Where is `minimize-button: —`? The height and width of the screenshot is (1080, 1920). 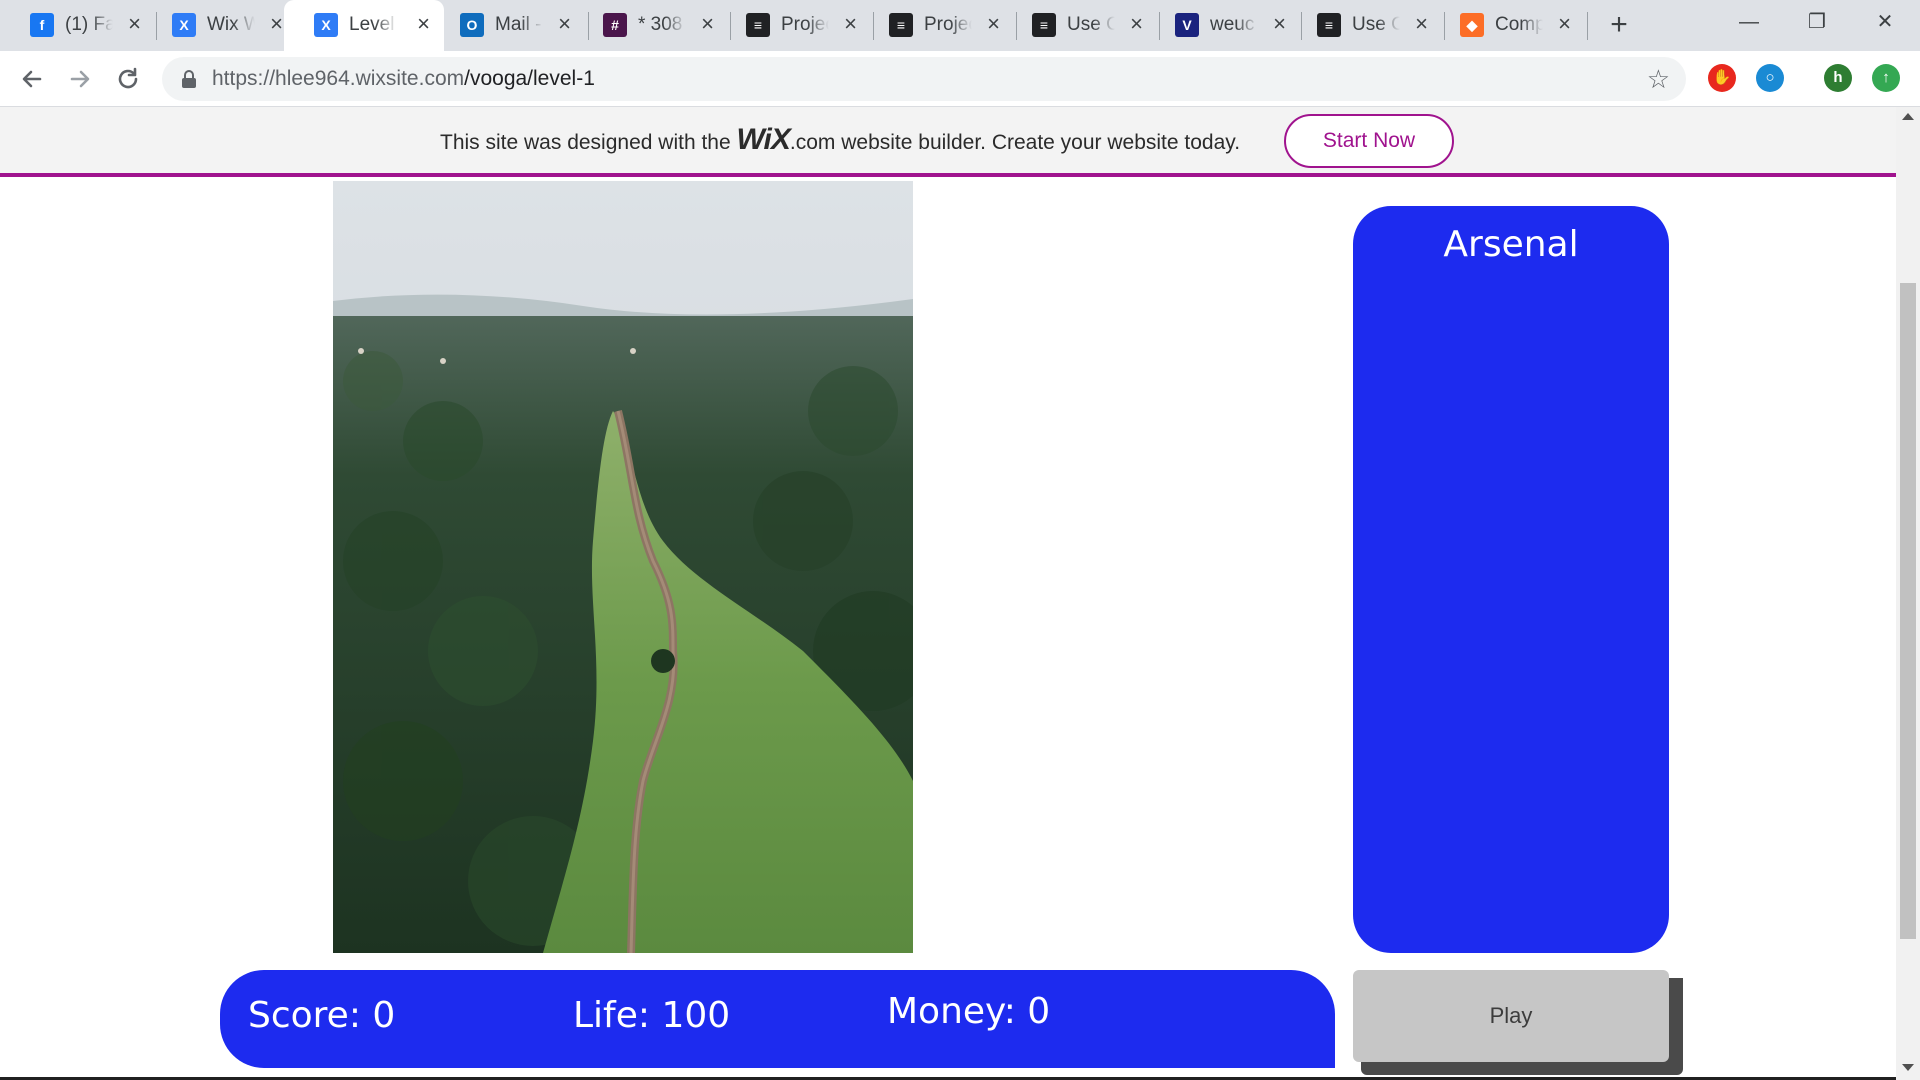
minimize-button: — is located at coordinates (1749, 22).